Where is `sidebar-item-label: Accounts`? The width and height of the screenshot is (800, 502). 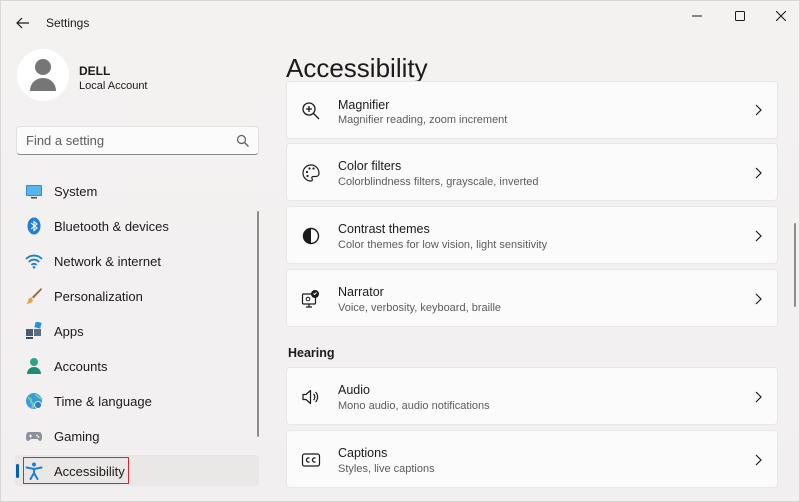 sidebar-item-label: Accounts is located at coordinates (81, 366).